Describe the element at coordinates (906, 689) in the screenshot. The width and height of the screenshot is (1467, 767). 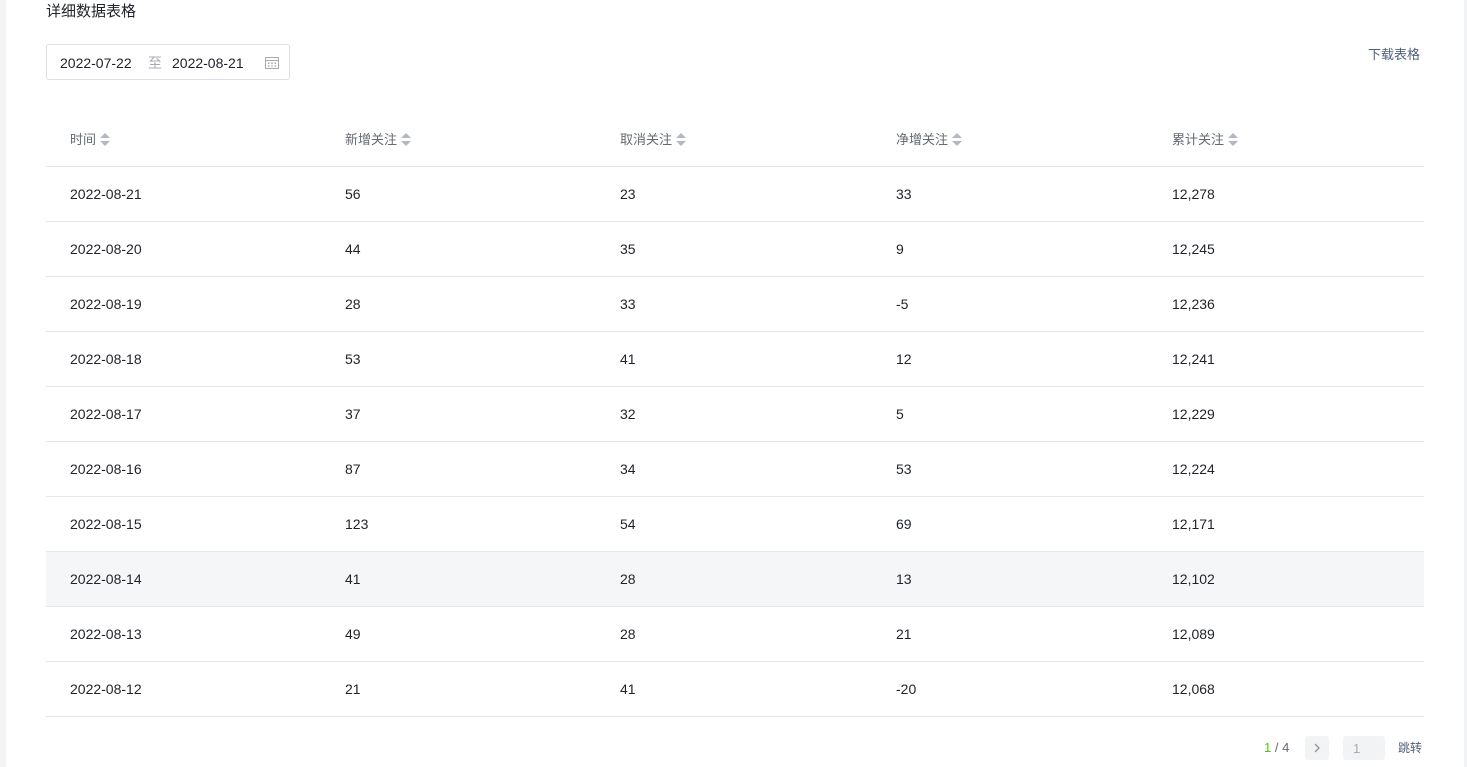
I see `cell-col-net-follows: -20` at that location.